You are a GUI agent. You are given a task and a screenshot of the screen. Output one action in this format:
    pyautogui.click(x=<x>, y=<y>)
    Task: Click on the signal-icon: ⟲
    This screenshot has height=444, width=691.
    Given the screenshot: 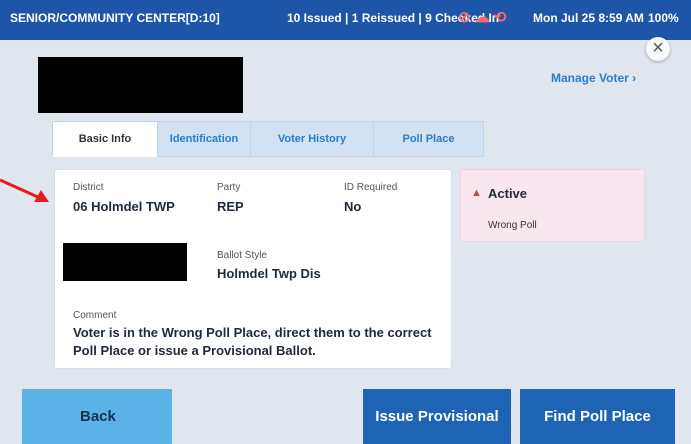 What is the action you would take?
    pyautogui.click(x=502, y=17)
    